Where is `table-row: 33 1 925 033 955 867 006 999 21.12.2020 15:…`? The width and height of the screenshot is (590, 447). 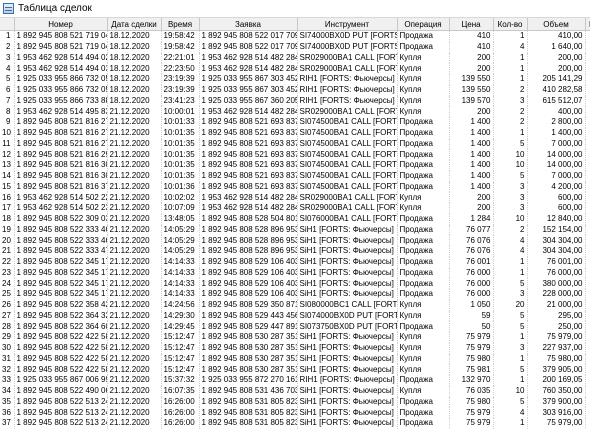
table-row: 33 1 925 033 955 867 006 999 21.12.2020 15:… is located at coordinates (295, 380).